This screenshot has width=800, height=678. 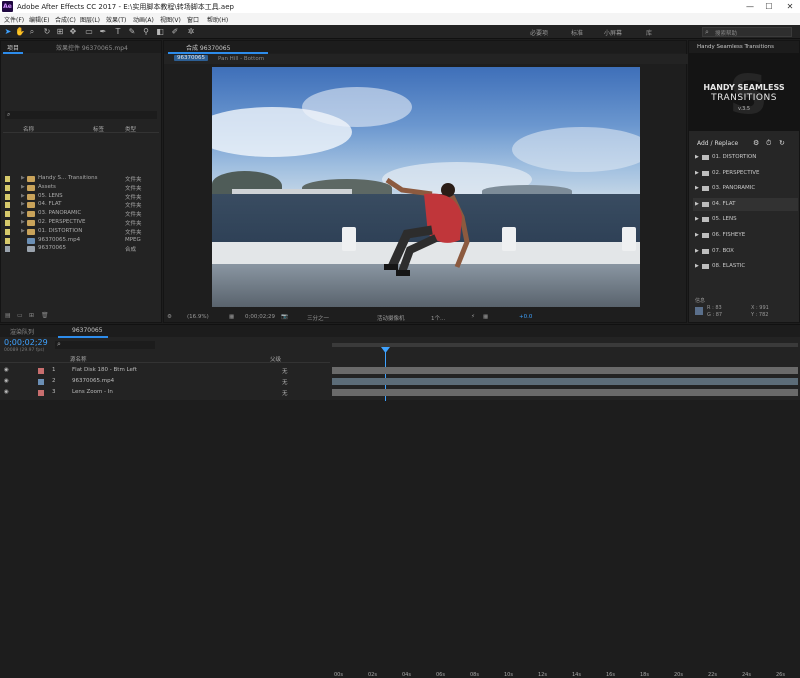 I want to click on project-item: 96370065 合成, so click(x=78, y=249).